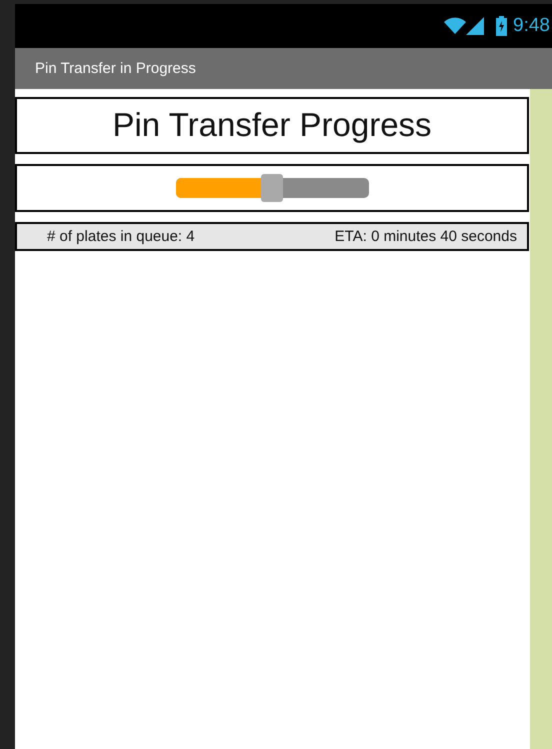  Describe the element at coordinates (502, 26) in the screenshot. I see `battery-icon` at that location.